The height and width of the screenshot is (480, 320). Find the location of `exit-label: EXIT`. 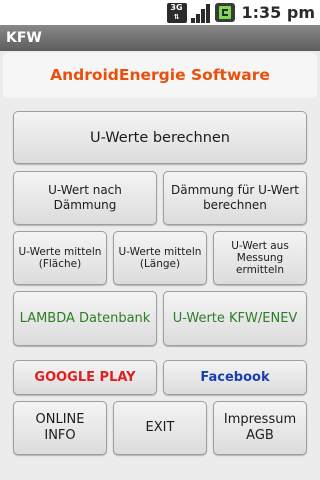

exit-label: EXIT is located at coordinates (160, 427).